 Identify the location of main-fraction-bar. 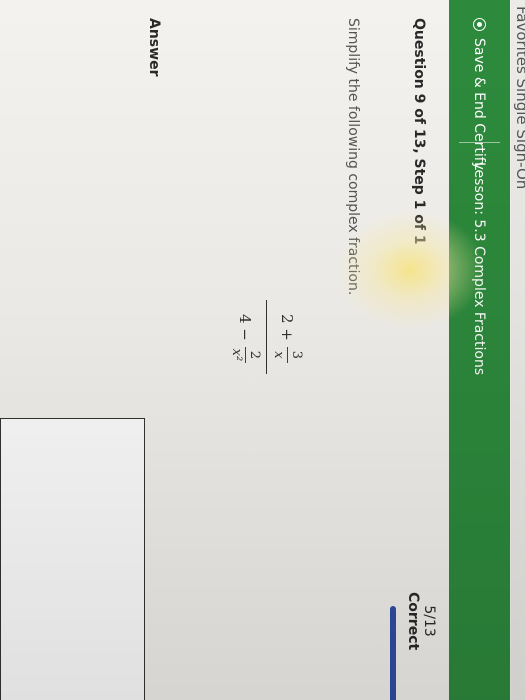
(266, 337).